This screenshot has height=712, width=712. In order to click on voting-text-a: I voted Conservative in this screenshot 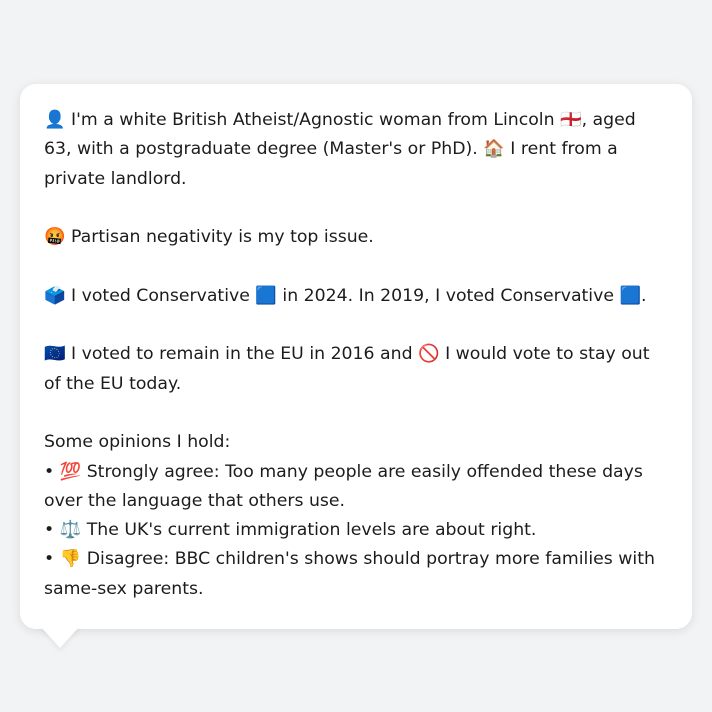, I will do `click(160, 295)`.